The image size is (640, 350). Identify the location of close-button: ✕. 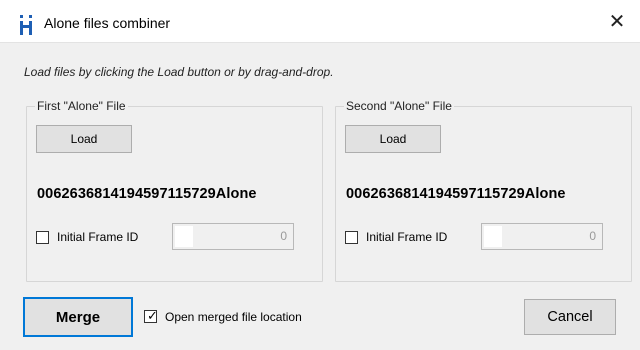
(617, 21).